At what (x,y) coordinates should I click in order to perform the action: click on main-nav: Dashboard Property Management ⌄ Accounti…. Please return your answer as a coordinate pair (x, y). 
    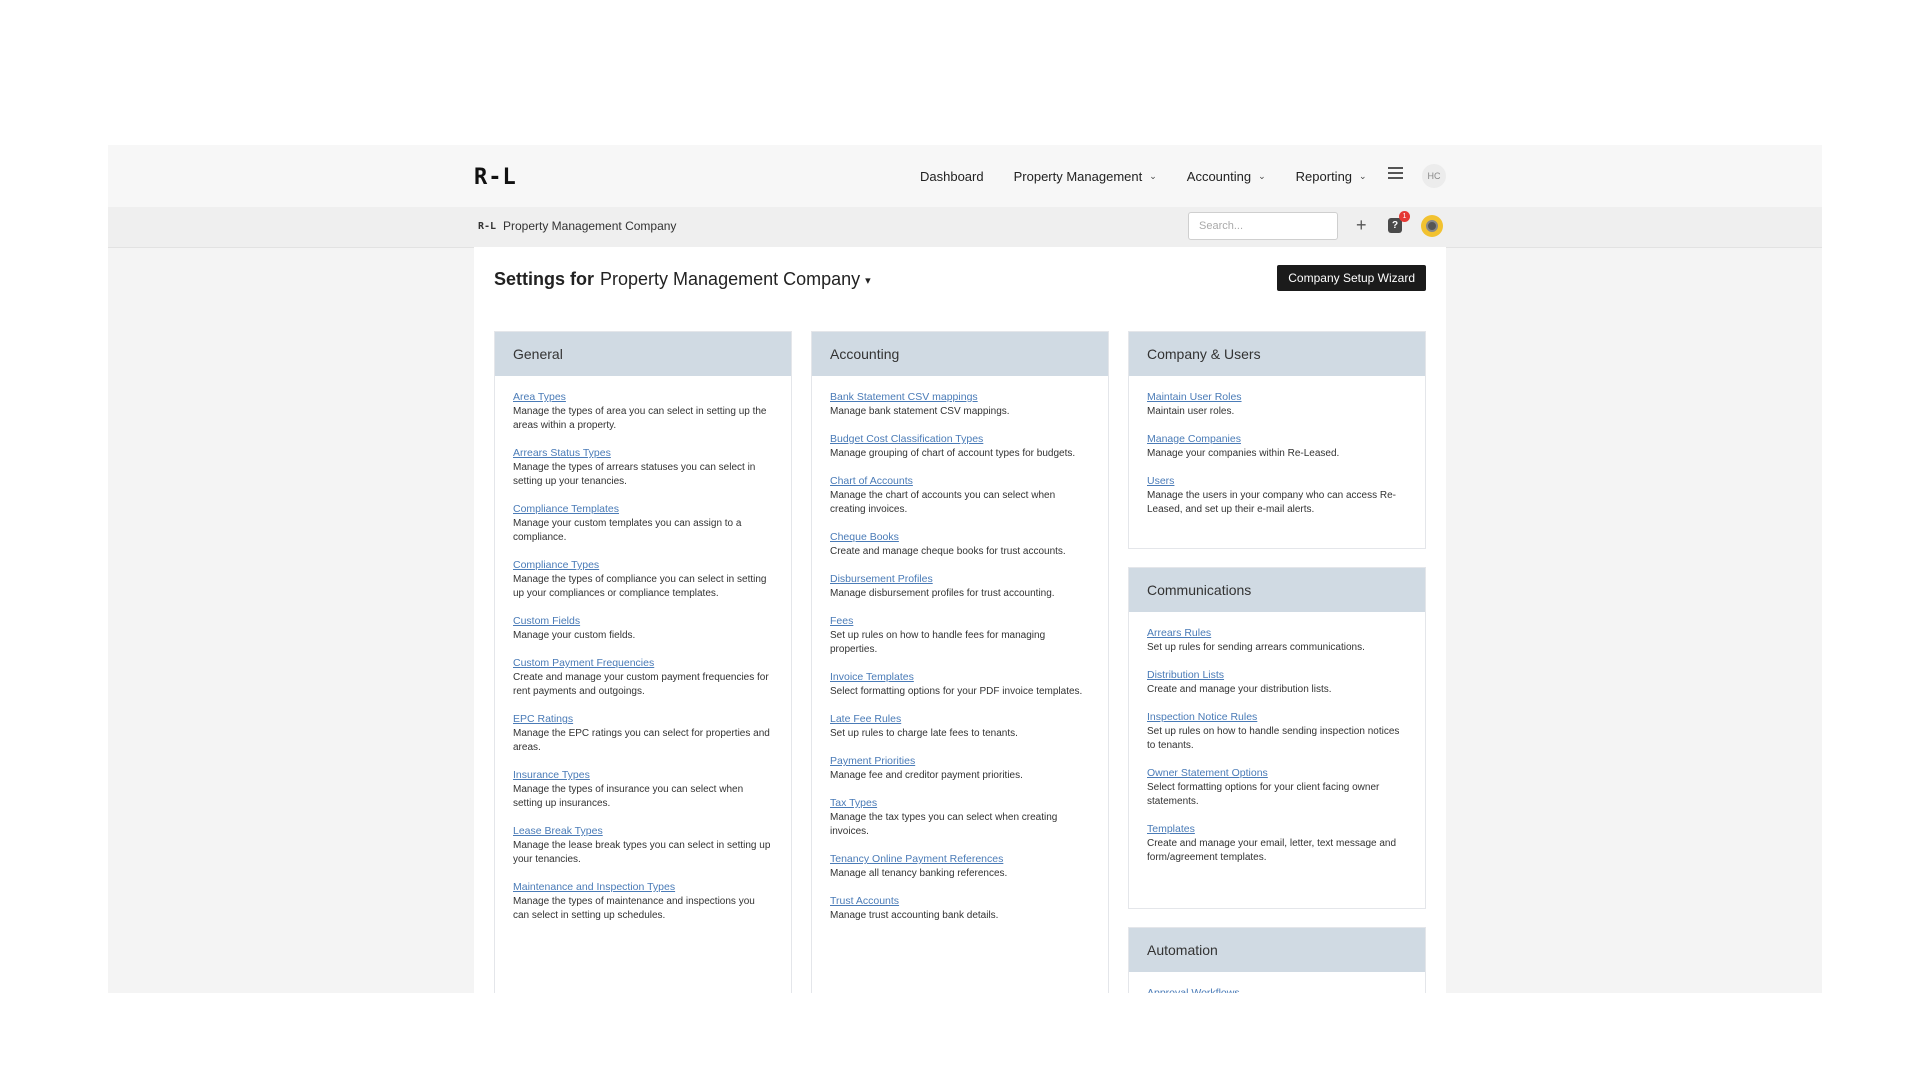
    Looking at the image, I should click on (1143, 176).